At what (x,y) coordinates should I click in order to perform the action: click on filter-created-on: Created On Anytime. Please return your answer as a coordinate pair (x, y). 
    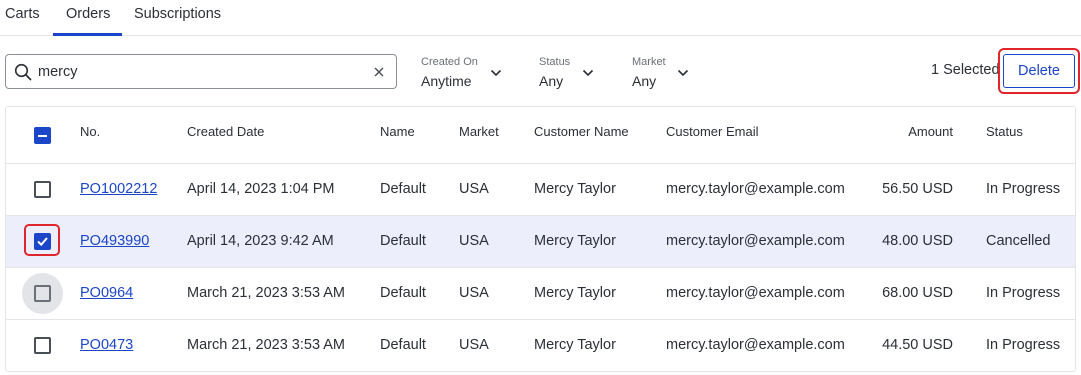
    Looking at the image, I should click on (461, 73).